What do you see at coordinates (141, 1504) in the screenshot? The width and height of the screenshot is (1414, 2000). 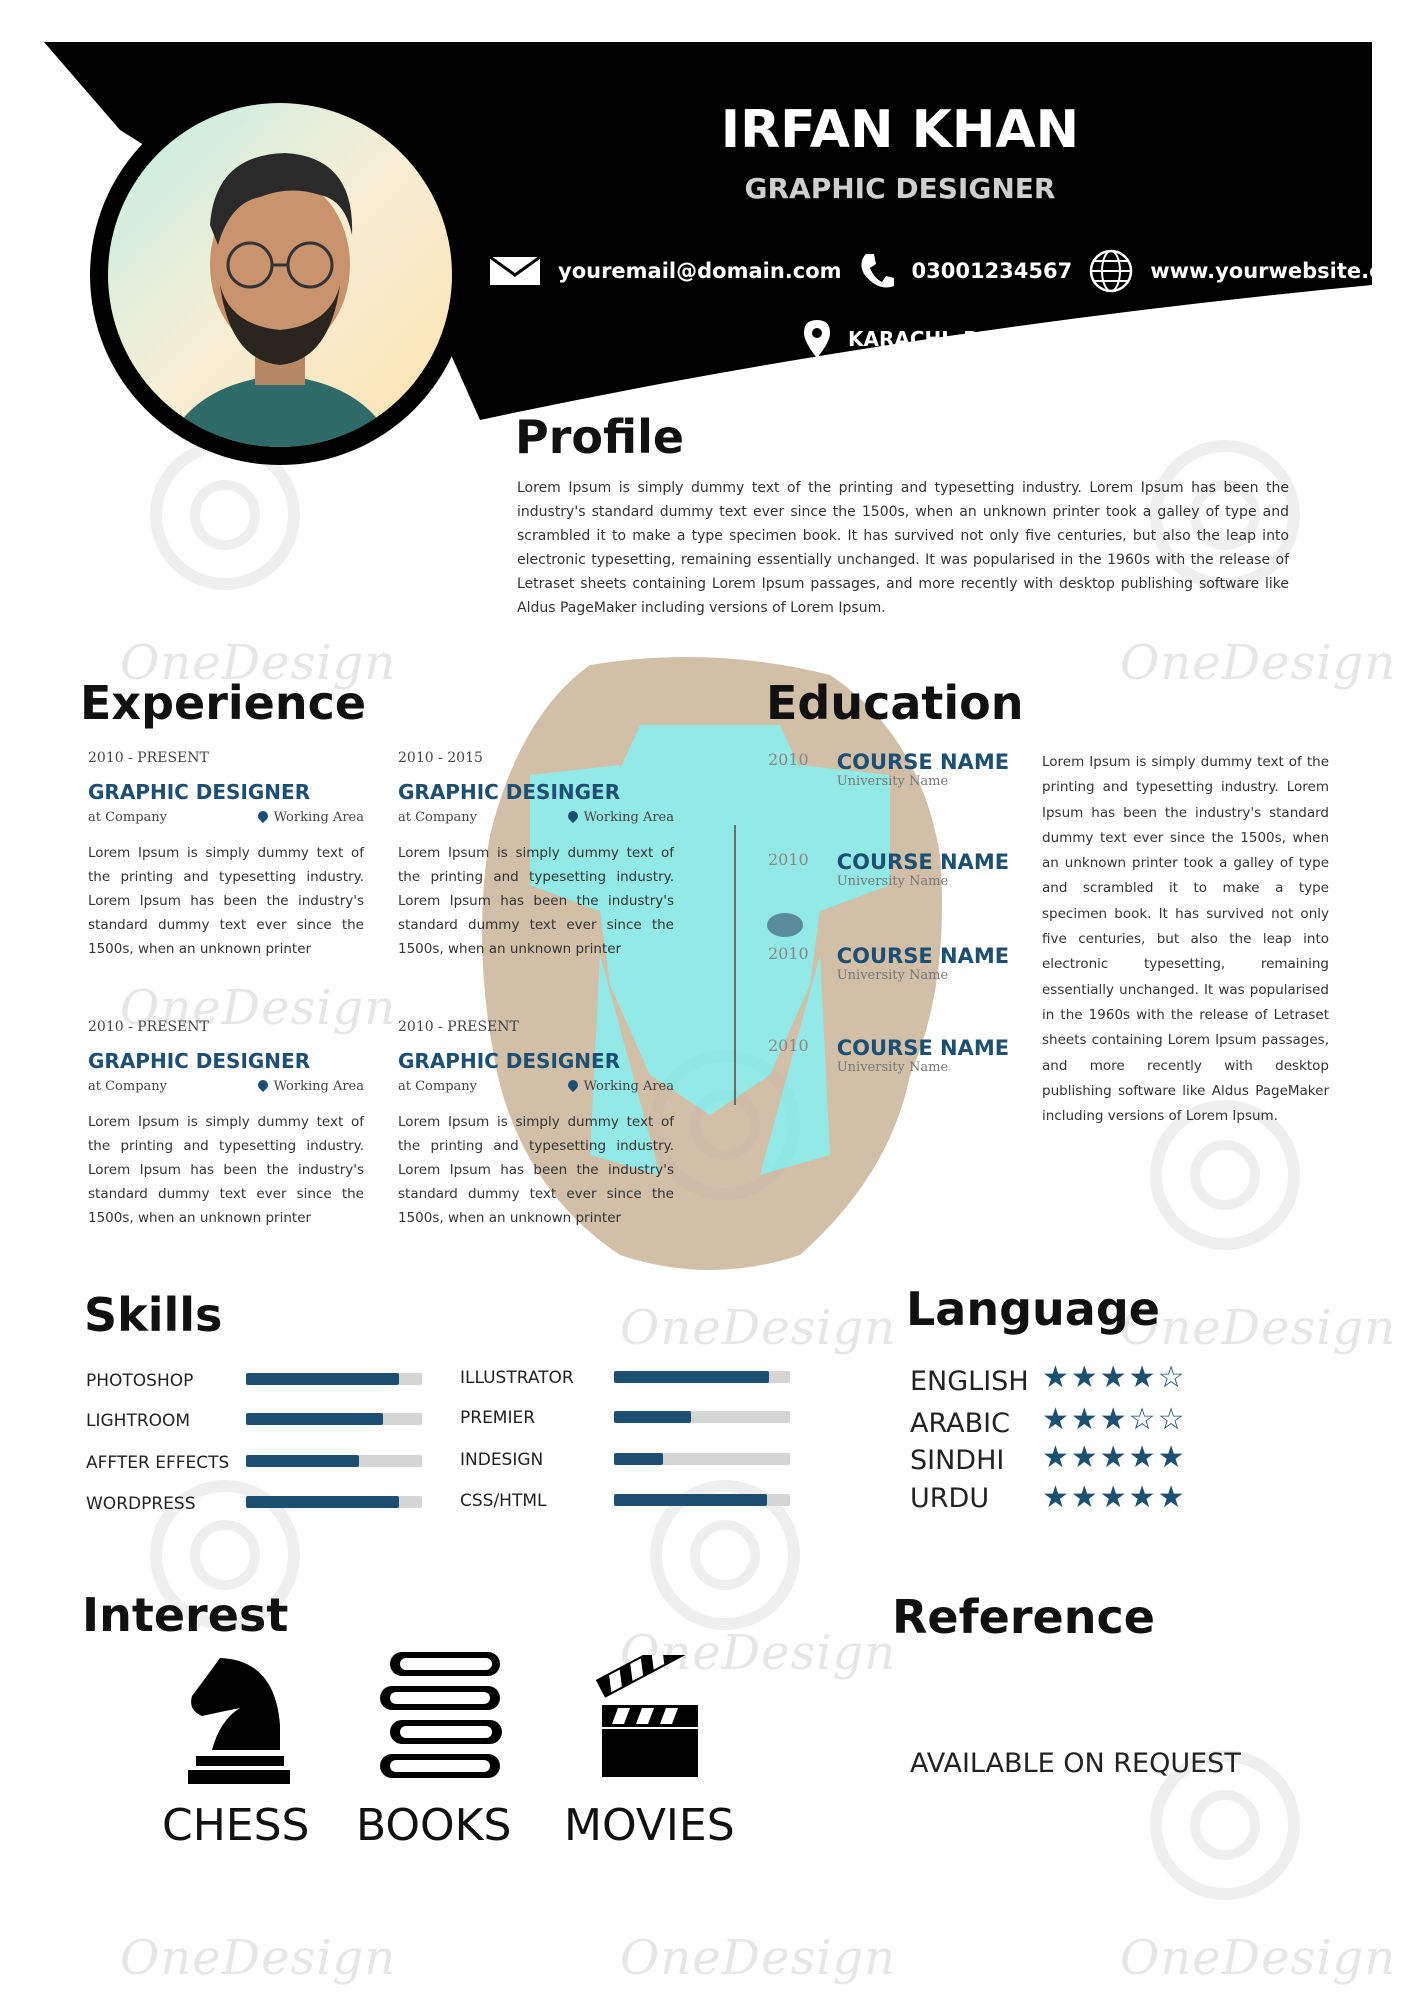 I see `skill-label: WORDPRESS` at bounding box center [141, 1504].